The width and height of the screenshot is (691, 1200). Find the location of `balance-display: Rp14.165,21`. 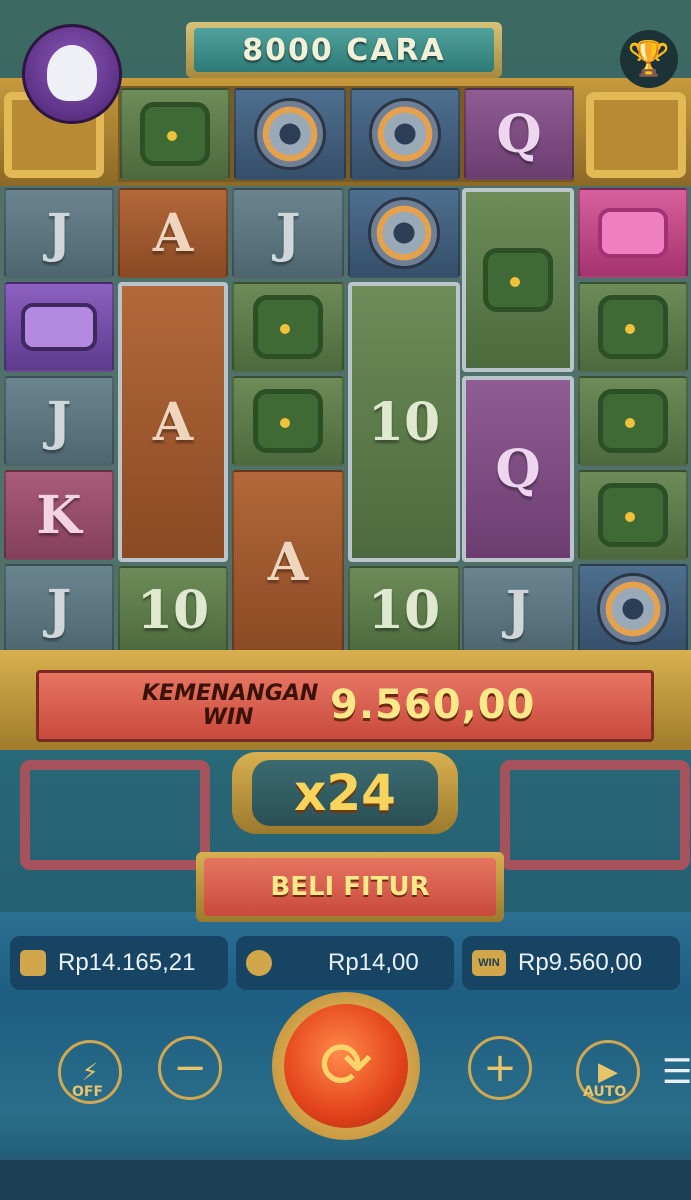

balance-display: Rp14.165,21 is located at coordinates (119, 963).